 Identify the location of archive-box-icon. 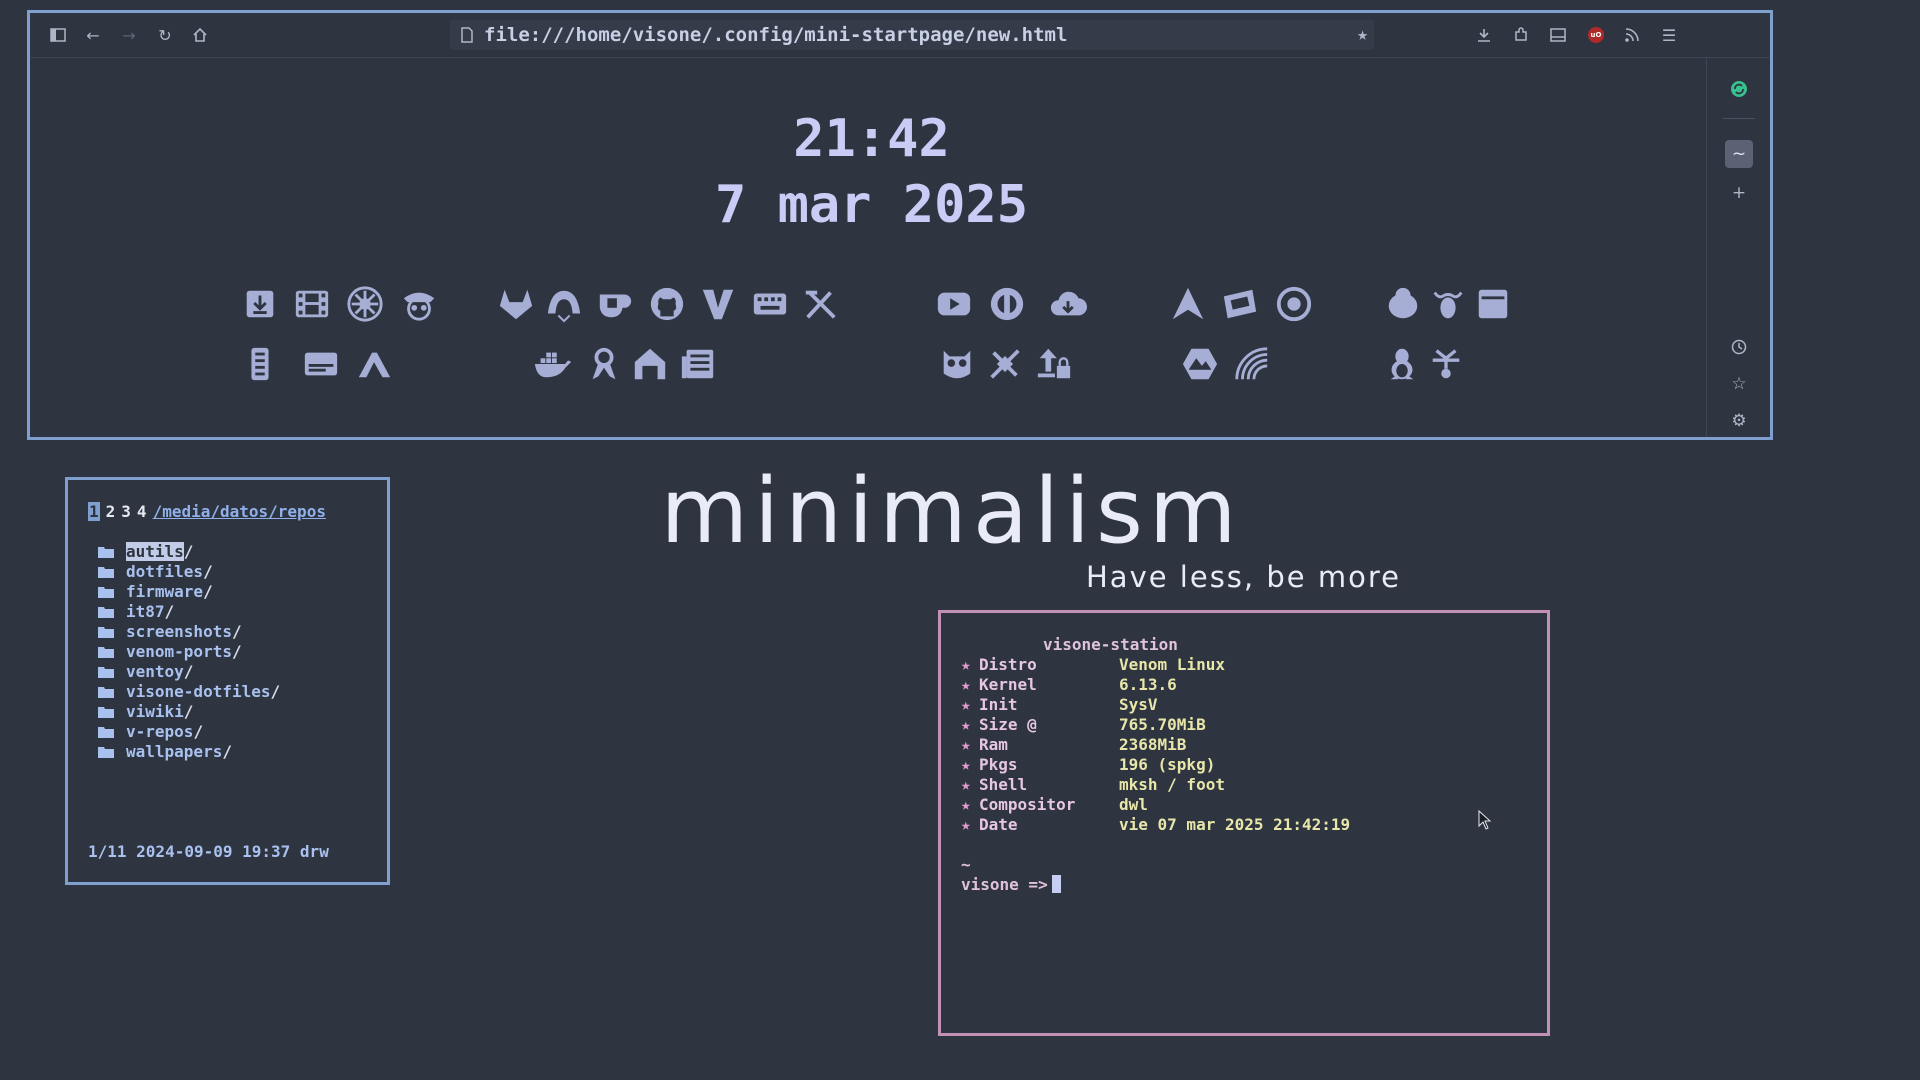
(1493, 304).